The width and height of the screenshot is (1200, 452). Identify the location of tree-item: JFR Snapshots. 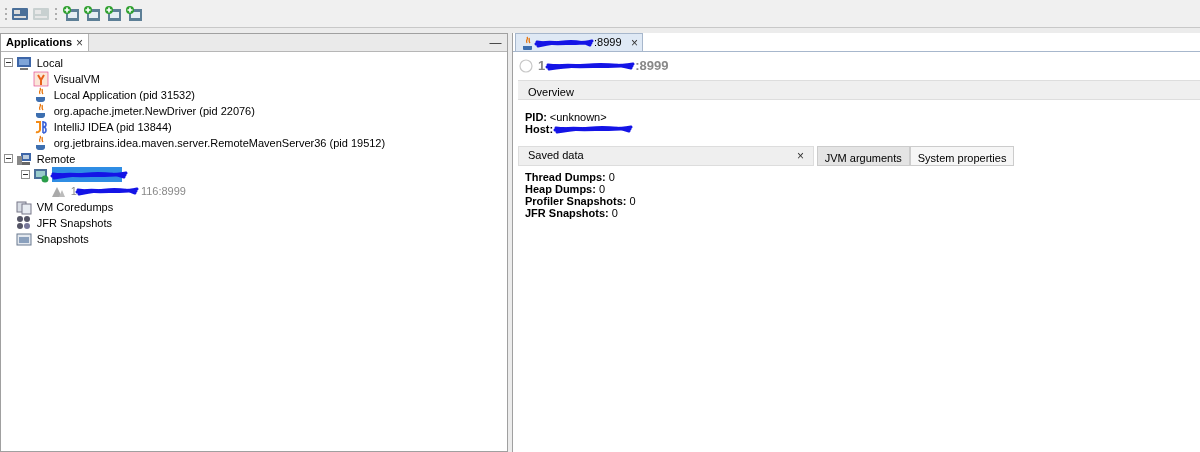
(74, 222).